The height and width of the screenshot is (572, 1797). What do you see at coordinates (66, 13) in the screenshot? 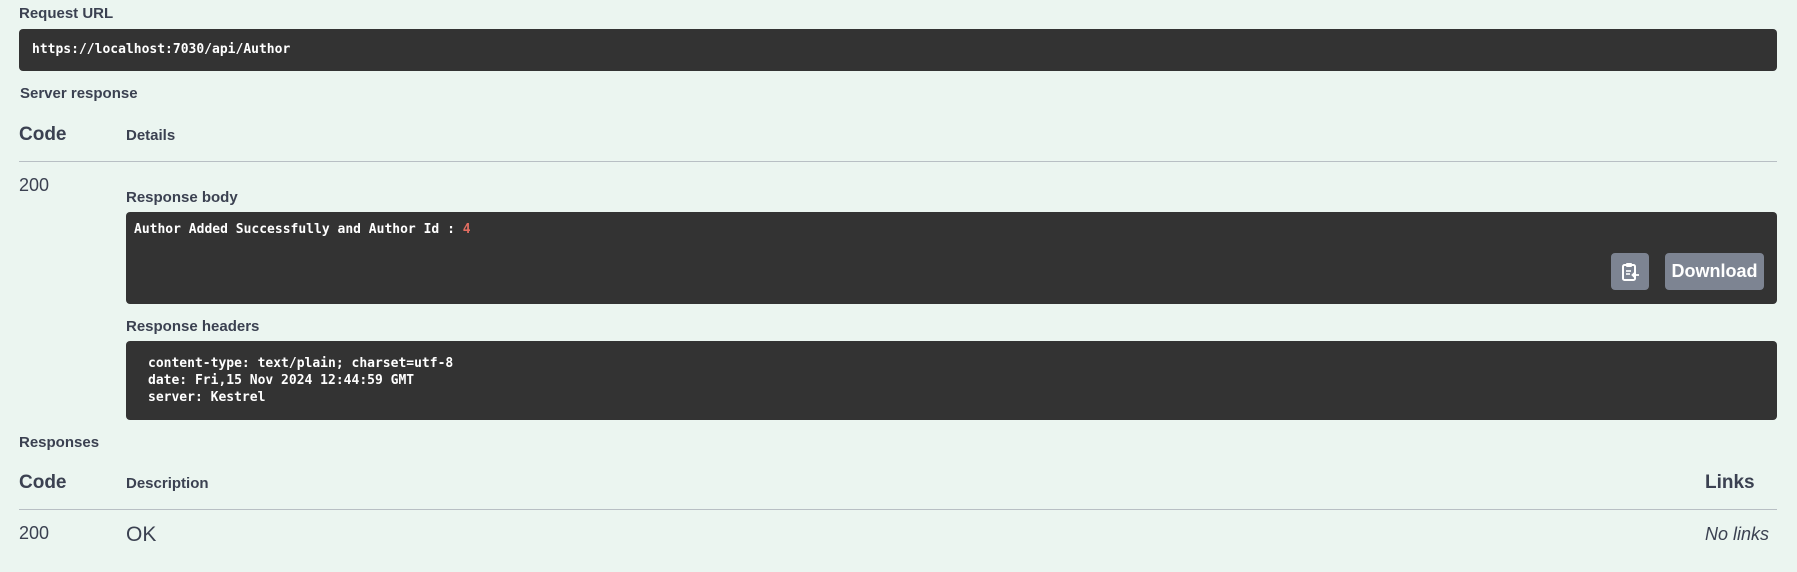
I see `request-url-label: Request URL` at bounding box center [66, 13].